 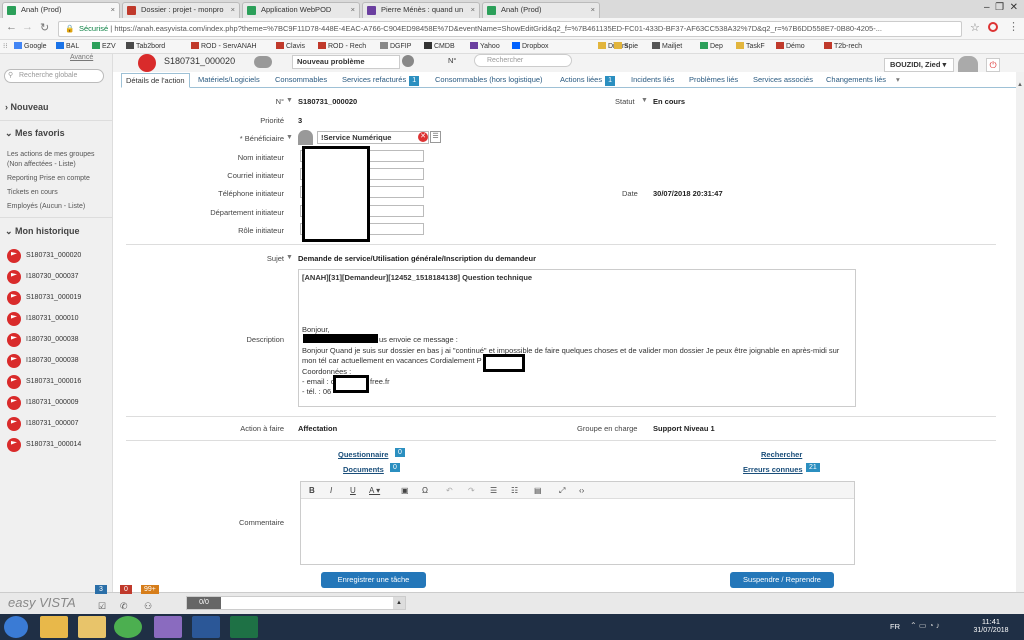 I want to click on megaphone-icon: ✆, so click(x=124, y=606).